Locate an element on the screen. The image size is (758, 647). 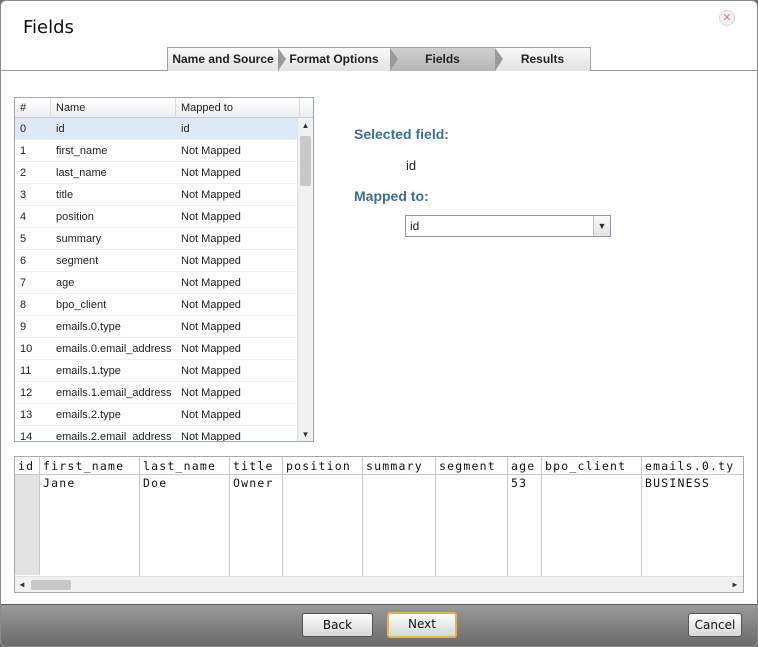
preview-column-header: segment is located at coordinates (472, 466).